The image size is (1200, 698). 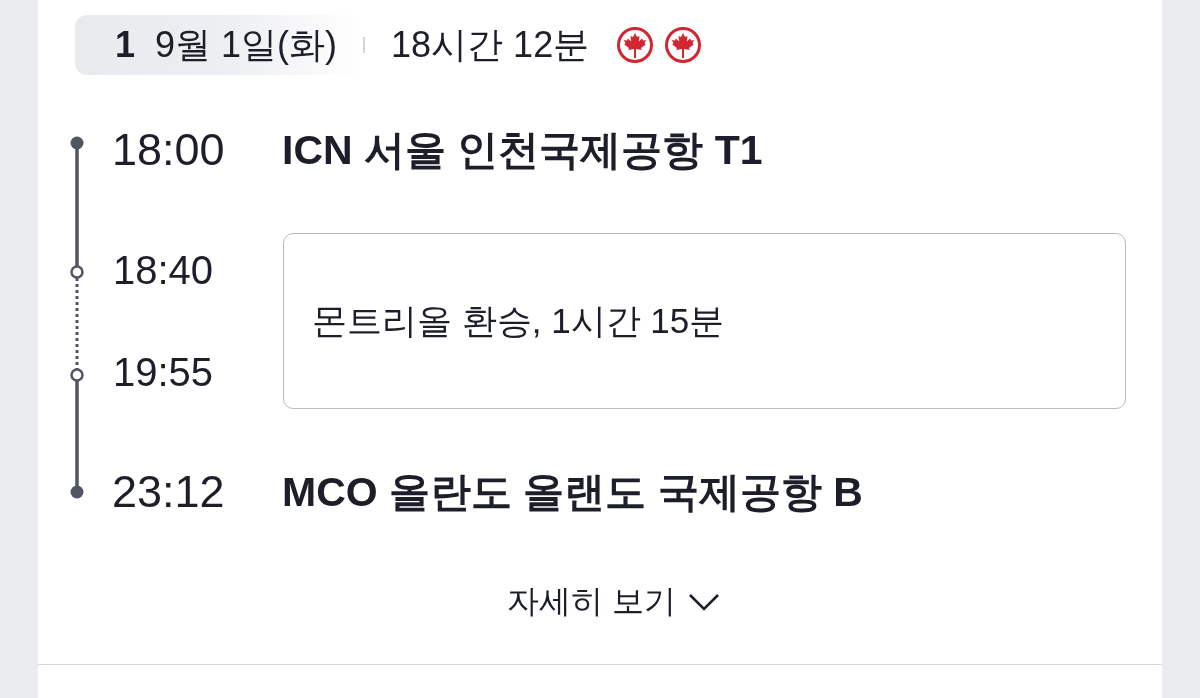 What do you see at coordinates (168, 492) in the screenshot?
I see `arrival-time: 23:12` at bounding box center [168, 492].